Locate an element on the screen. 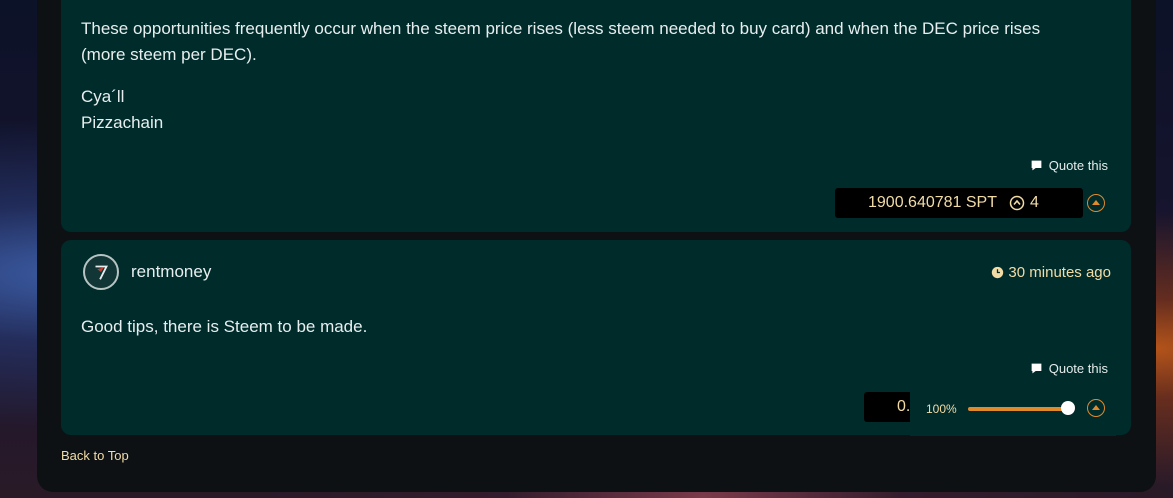  author-name: rentmoney is located at coordinates (171, 272).